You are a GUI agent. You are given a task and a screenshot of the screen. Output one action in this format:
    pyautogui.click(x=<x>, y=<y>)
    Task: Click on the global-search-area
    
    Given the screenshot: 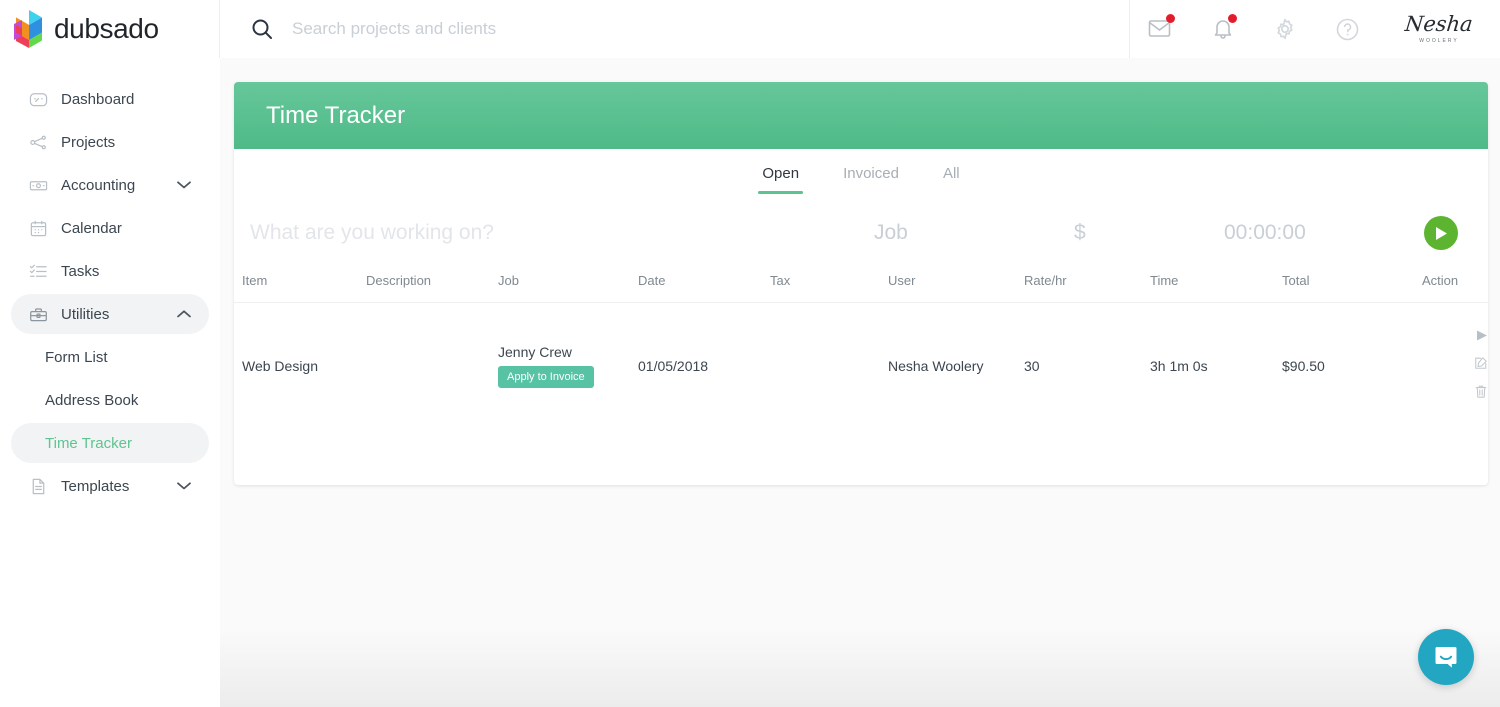 What is the action you would take?
    pyautogui.click(x=675, y=29)
    